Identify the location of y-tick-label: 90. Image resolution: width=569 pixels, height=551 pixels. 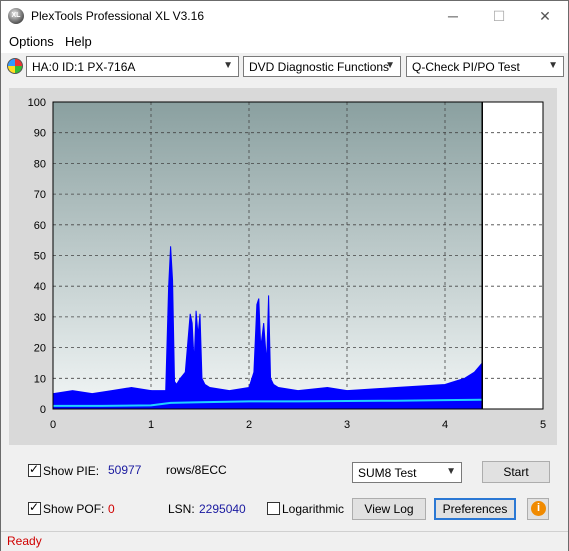
(40, 134).